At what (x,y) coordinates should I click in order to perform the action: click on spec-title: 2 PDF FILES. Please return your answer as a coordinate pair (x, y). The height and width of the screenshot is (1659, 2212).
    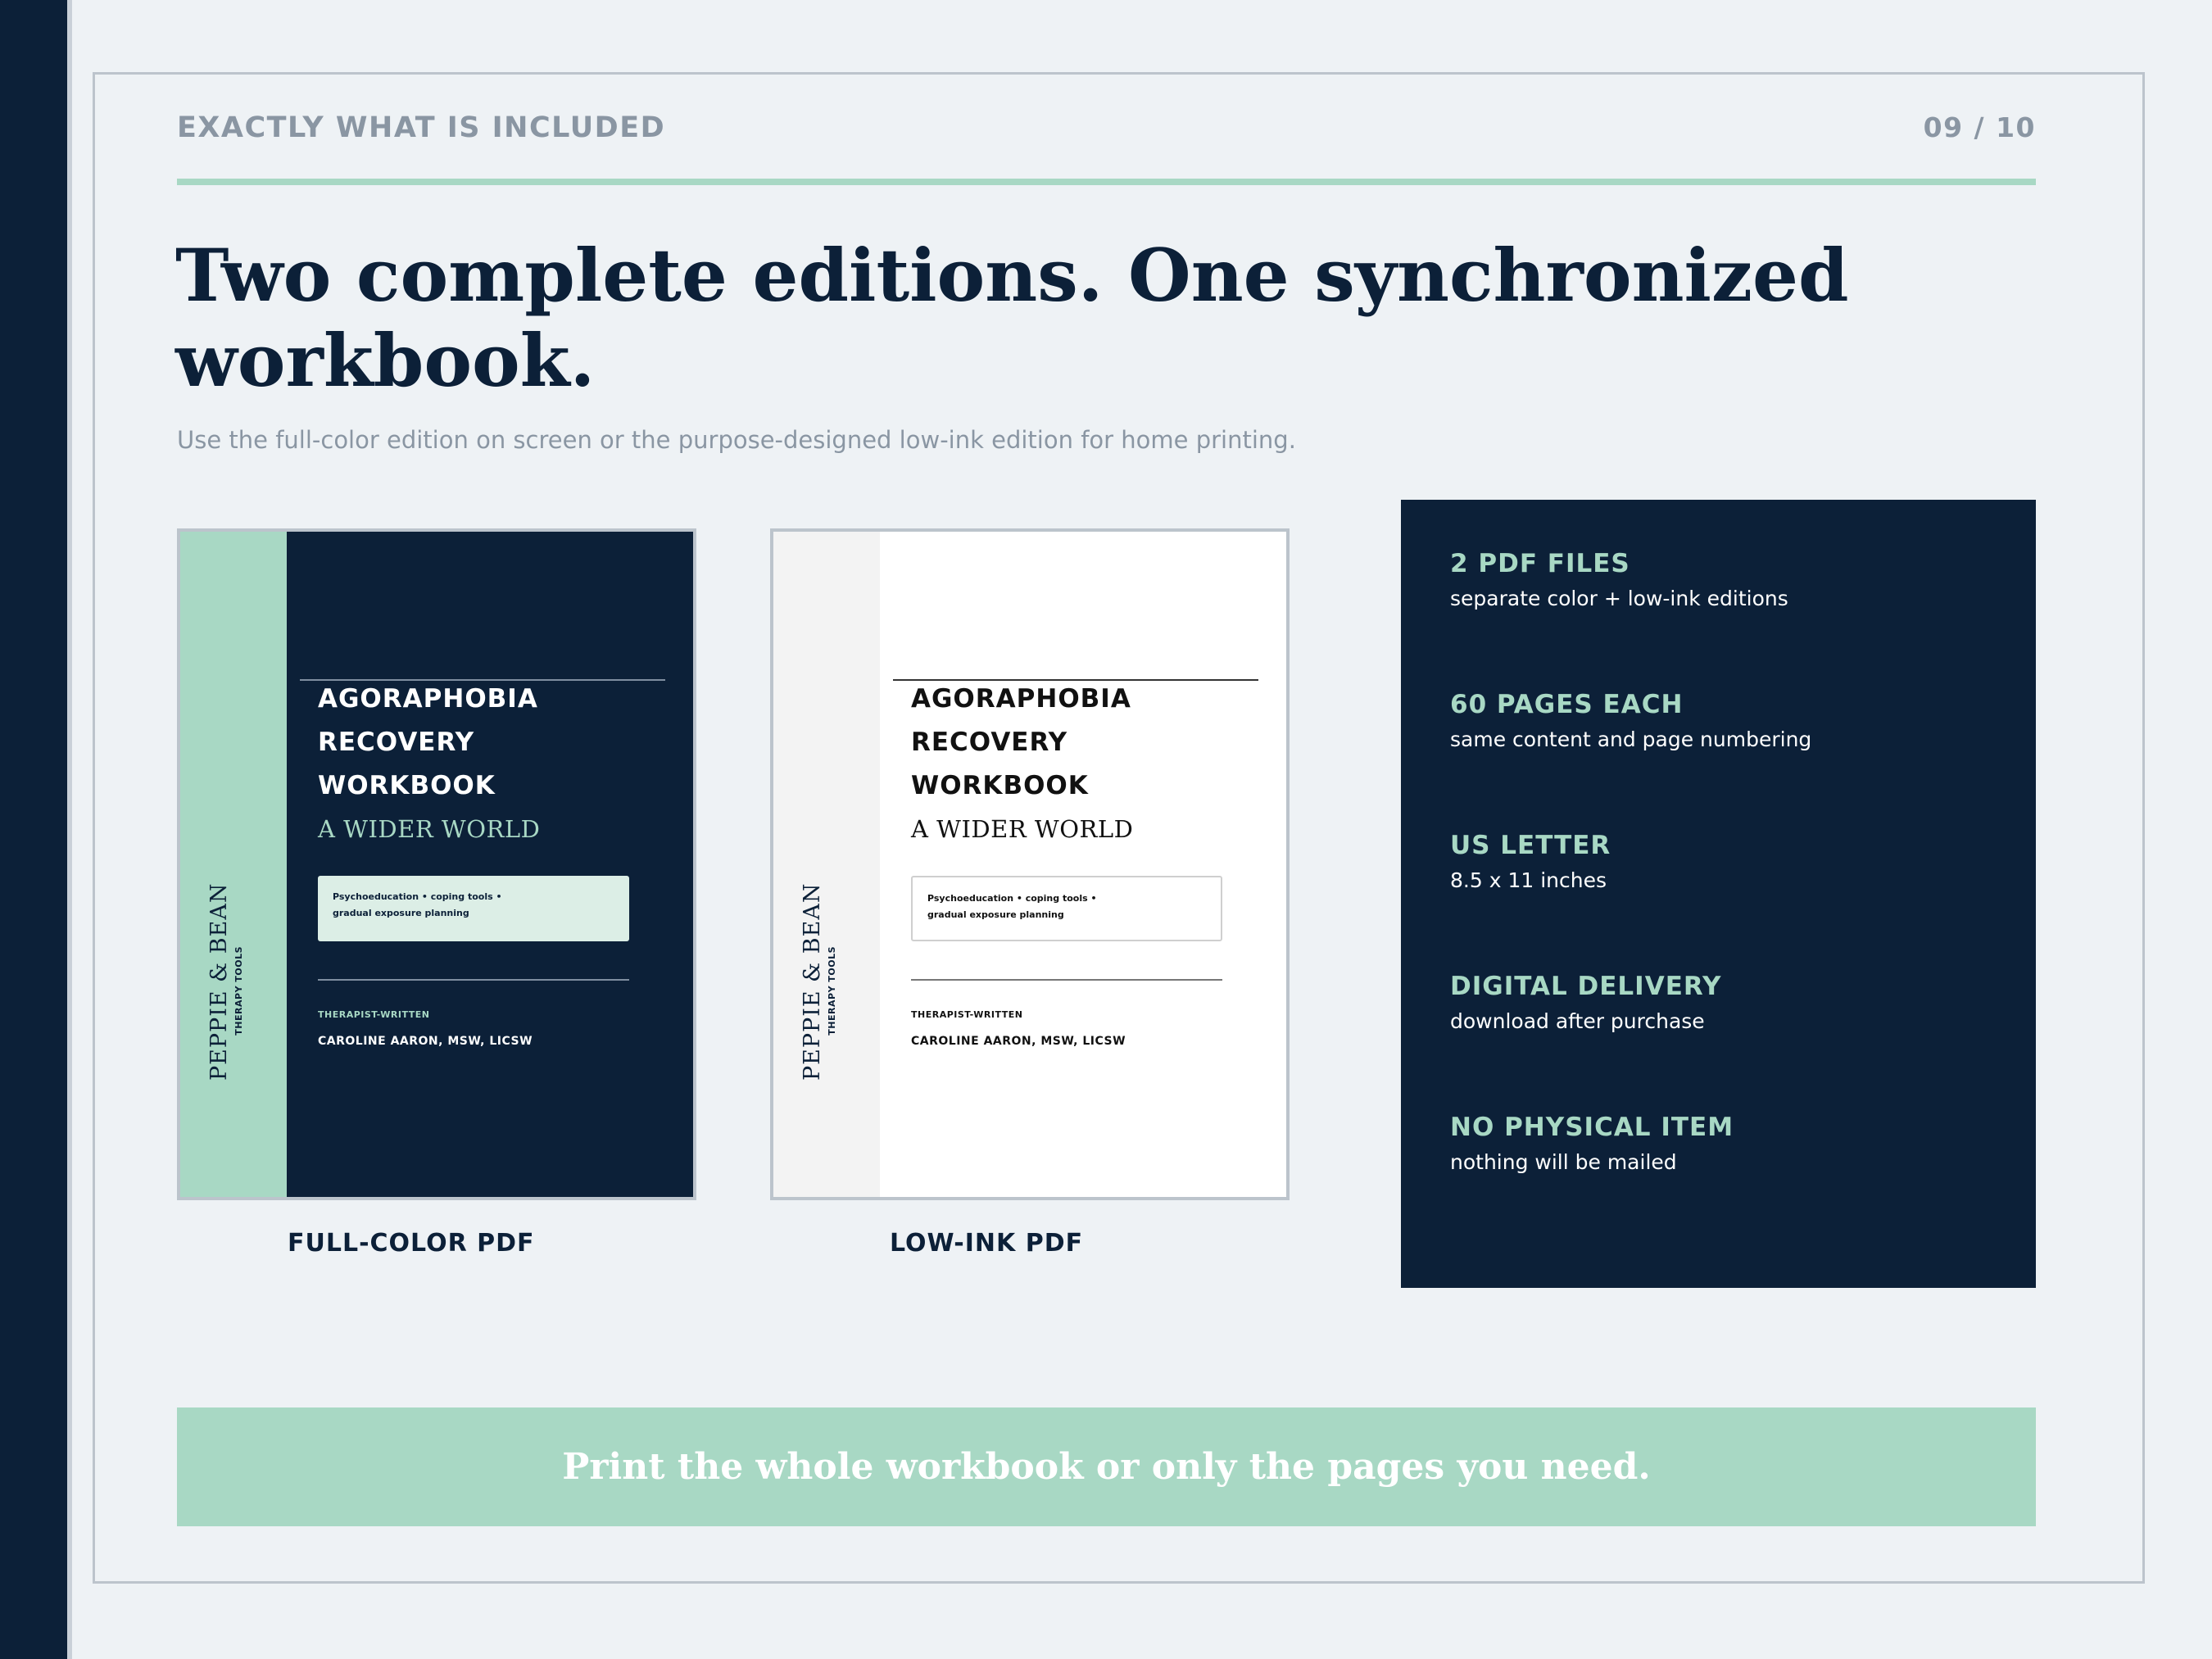
    Looking at the image, I should click on (1540, 563).